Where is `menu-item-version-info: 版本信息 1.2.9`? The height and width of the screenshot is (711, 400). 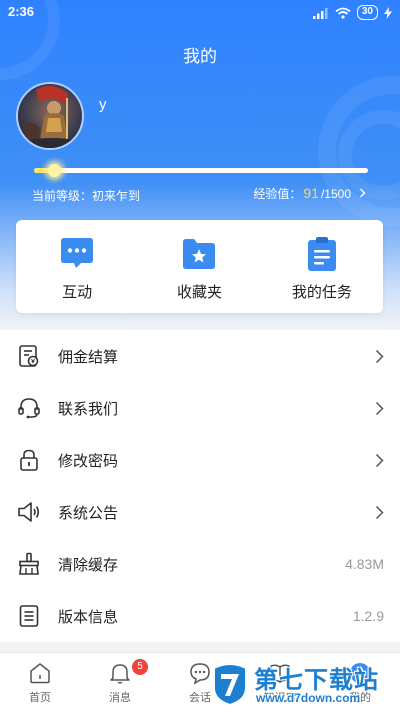 menu-item-version-info: 版本信息 1.2.9 is located at coordinates (200, 616).